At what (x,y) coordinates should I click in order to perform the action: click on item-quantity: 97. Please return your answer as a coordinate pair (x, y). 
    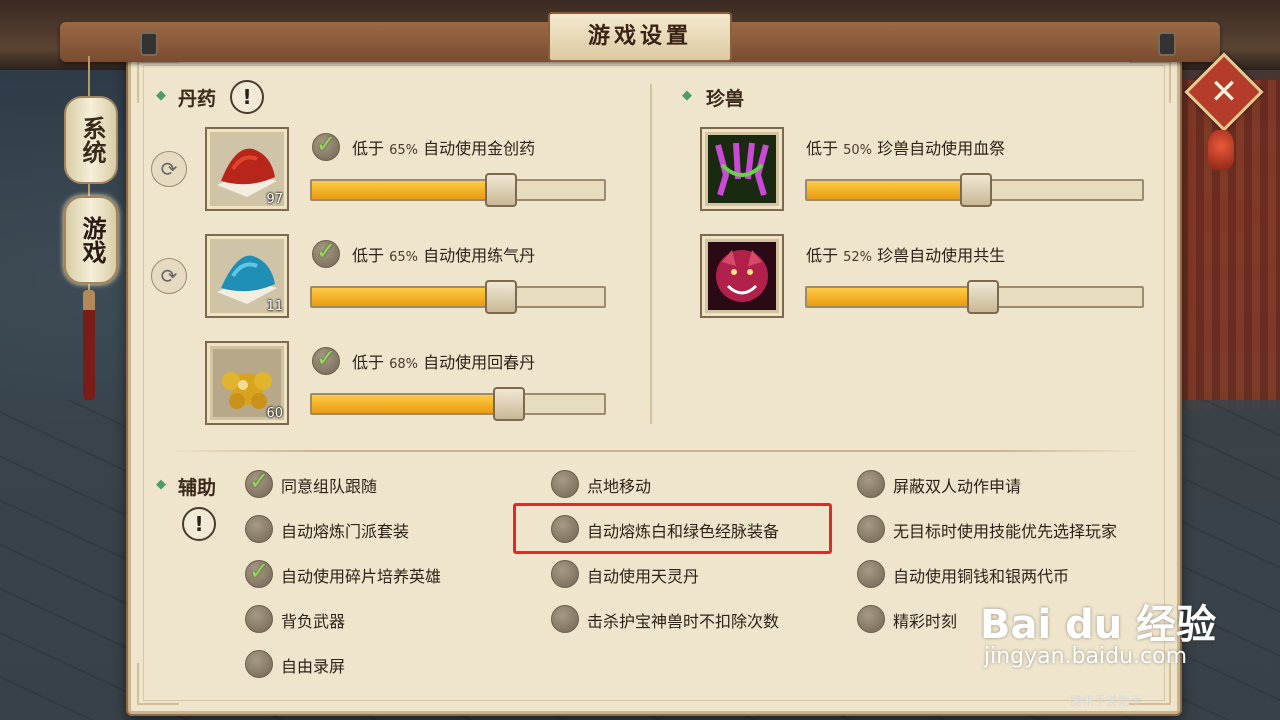
    Looking at the image, I should click on (274, 199).